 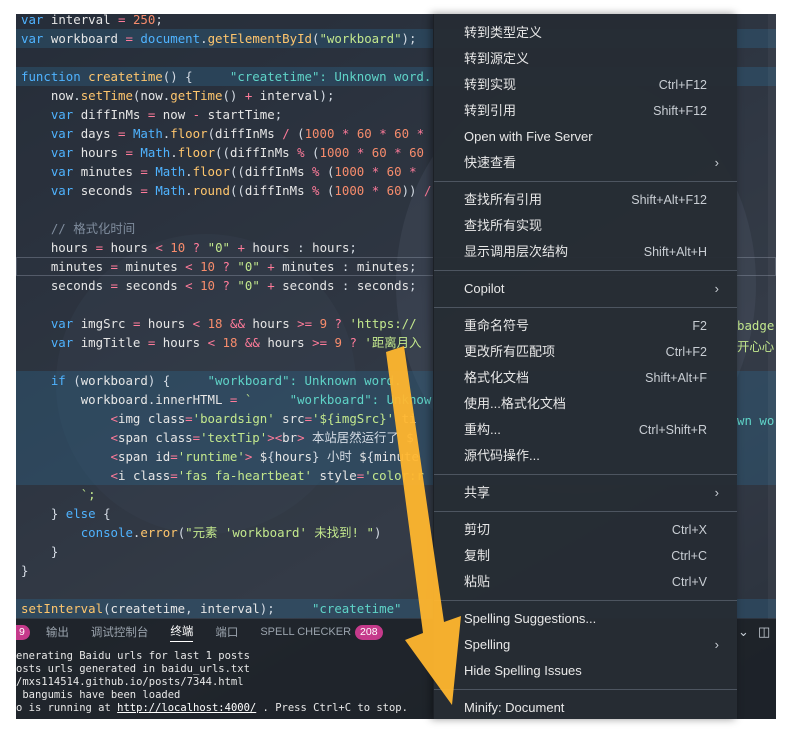 What do you see at coordinates (672, 430) in the screenshot?
I see `menu-item-shortcut: Ctrl+Shift+R` at bounding box center [672, 430].